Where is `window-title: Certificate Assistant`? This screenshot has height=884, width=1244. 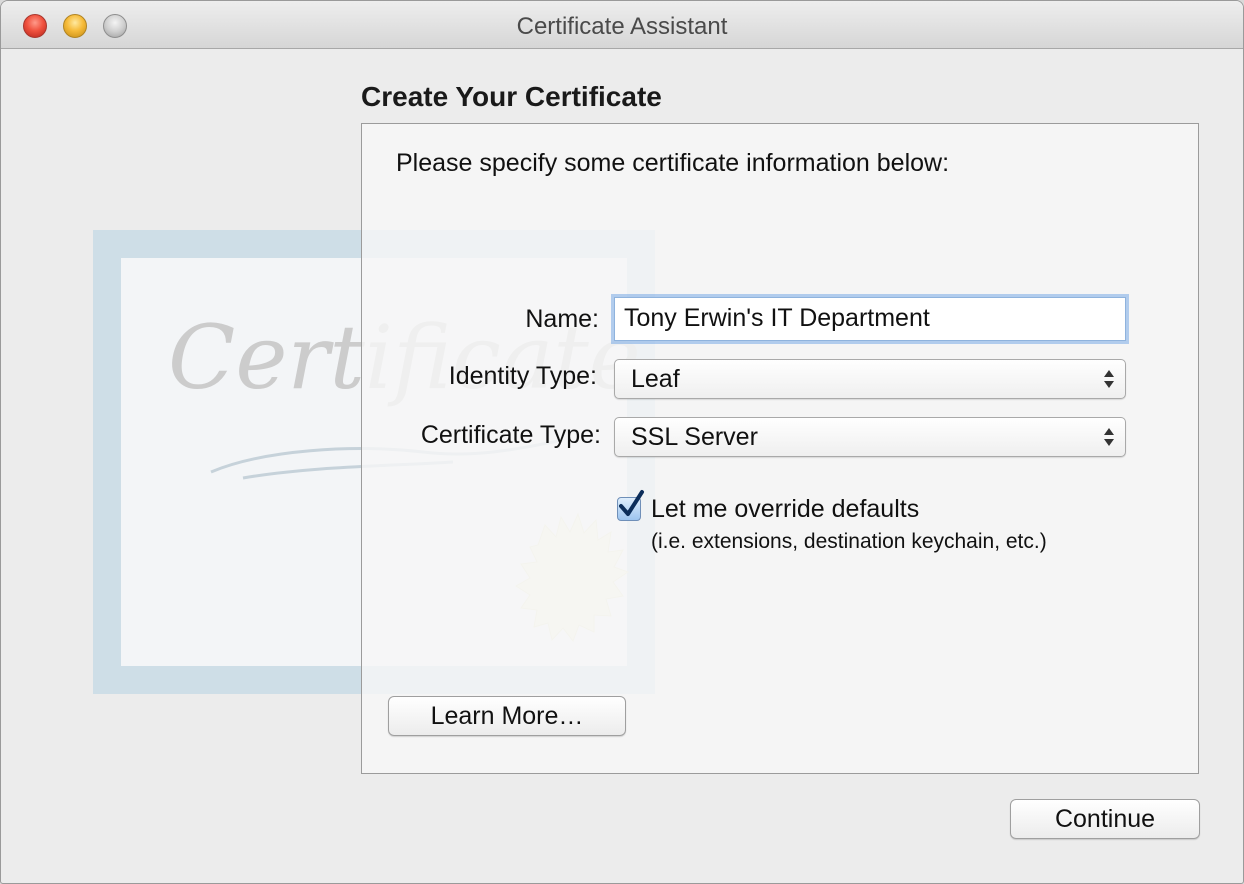 window-title: Certificate Assistant is located at coordinates (622, 26).